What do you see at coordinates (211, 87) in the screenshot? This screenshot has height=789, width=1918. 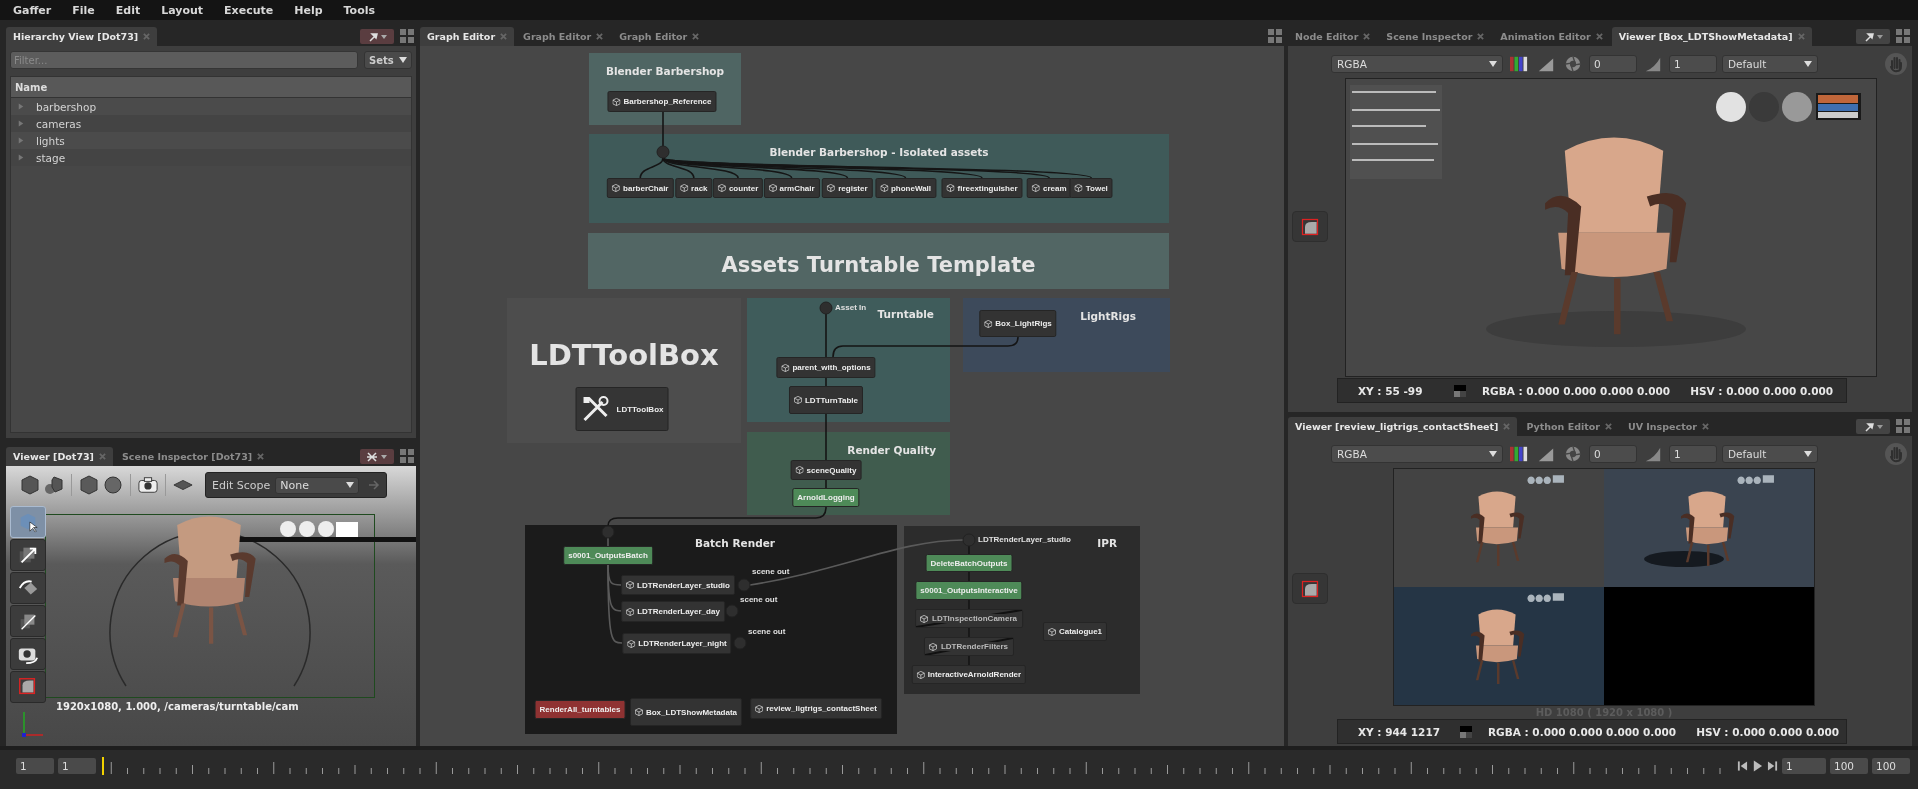 I see `column-header: Name` at bounding box center [211, 87].